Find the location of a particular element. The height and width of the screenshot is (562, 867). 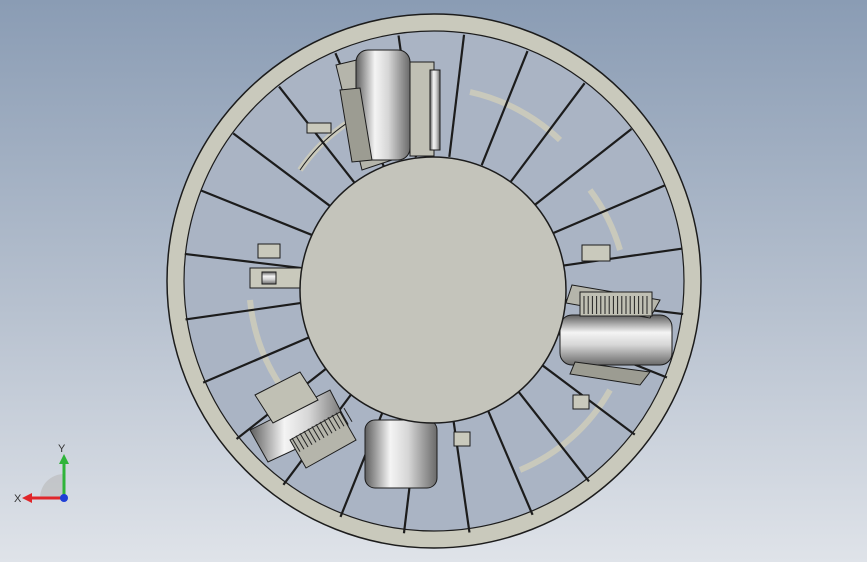

top-gear-assembly is located at coordinates (388, 110).